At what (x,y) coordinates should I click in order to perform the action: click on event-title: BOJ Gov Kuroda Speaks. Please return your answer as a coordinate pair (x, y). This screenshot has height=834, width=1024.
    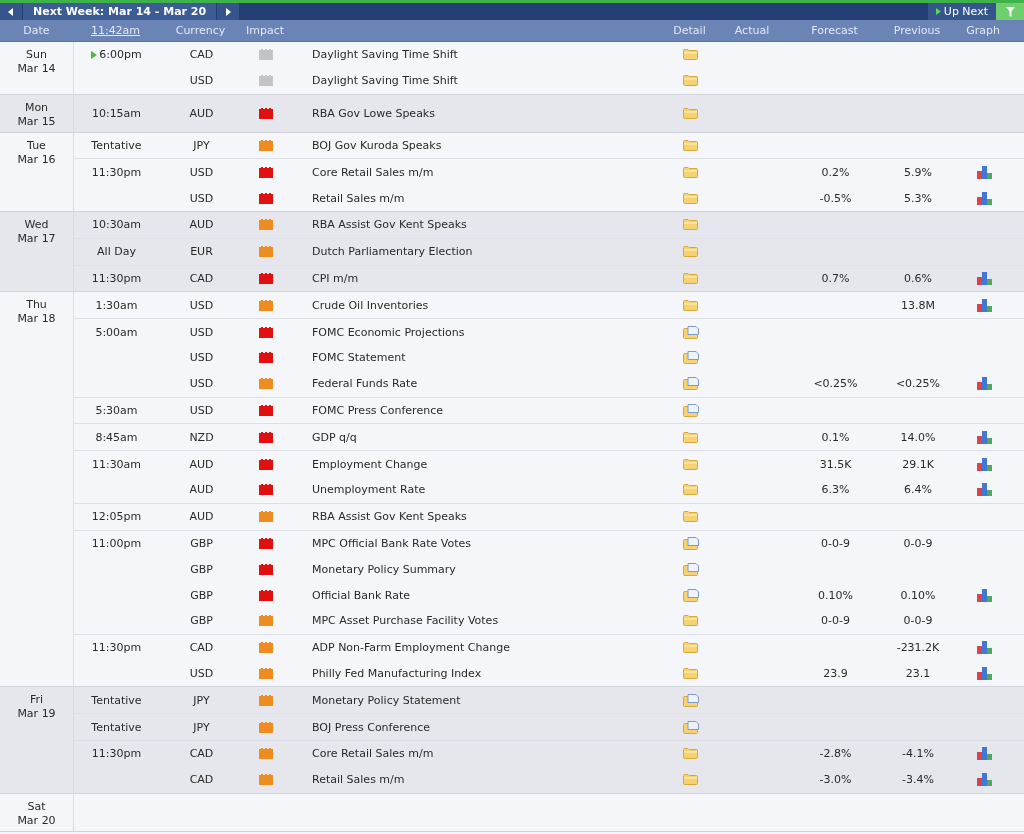
    Looking at the image, I should click on (377, 145).